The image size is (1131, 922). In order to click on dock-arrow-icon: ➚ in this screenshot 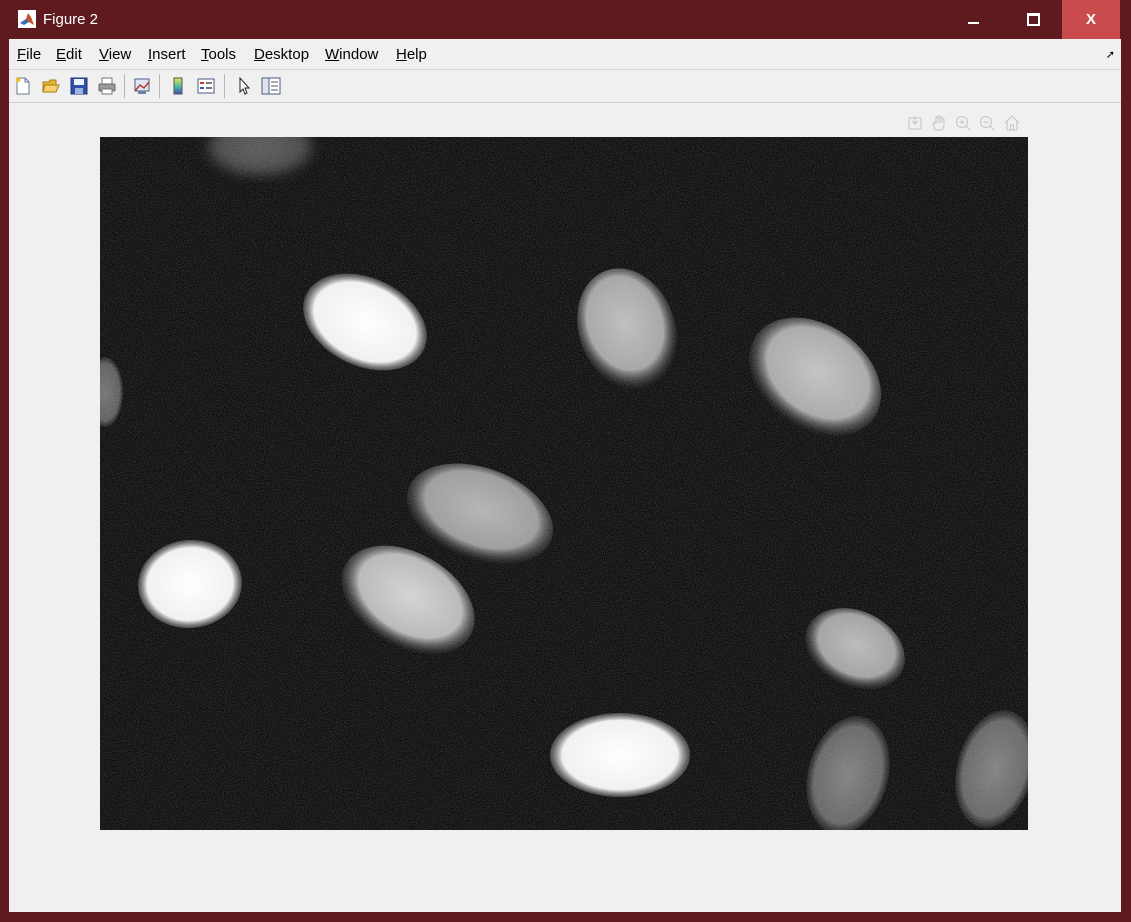, I will do `click(1110, 54)`.